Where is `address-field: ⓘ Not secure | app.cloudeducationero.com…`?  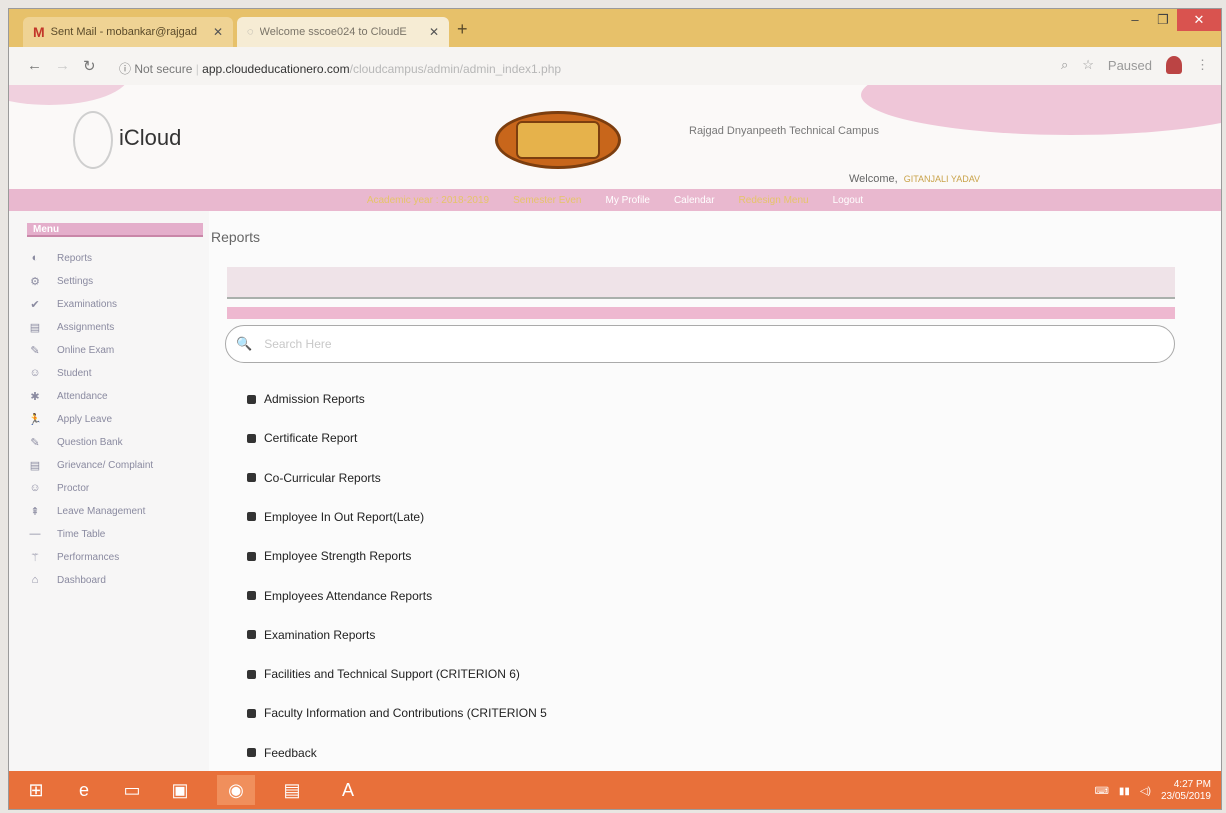 address-field: ⓘ Not secure | app.cloudeducationero.com… is located at coordinates (340, 68).